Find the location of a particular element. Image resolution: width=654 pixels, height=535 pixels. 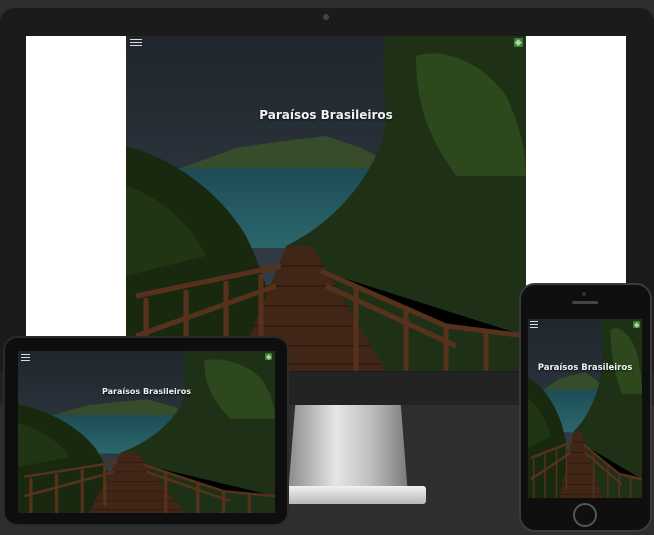

home-button is located at coordinates (585, 515).